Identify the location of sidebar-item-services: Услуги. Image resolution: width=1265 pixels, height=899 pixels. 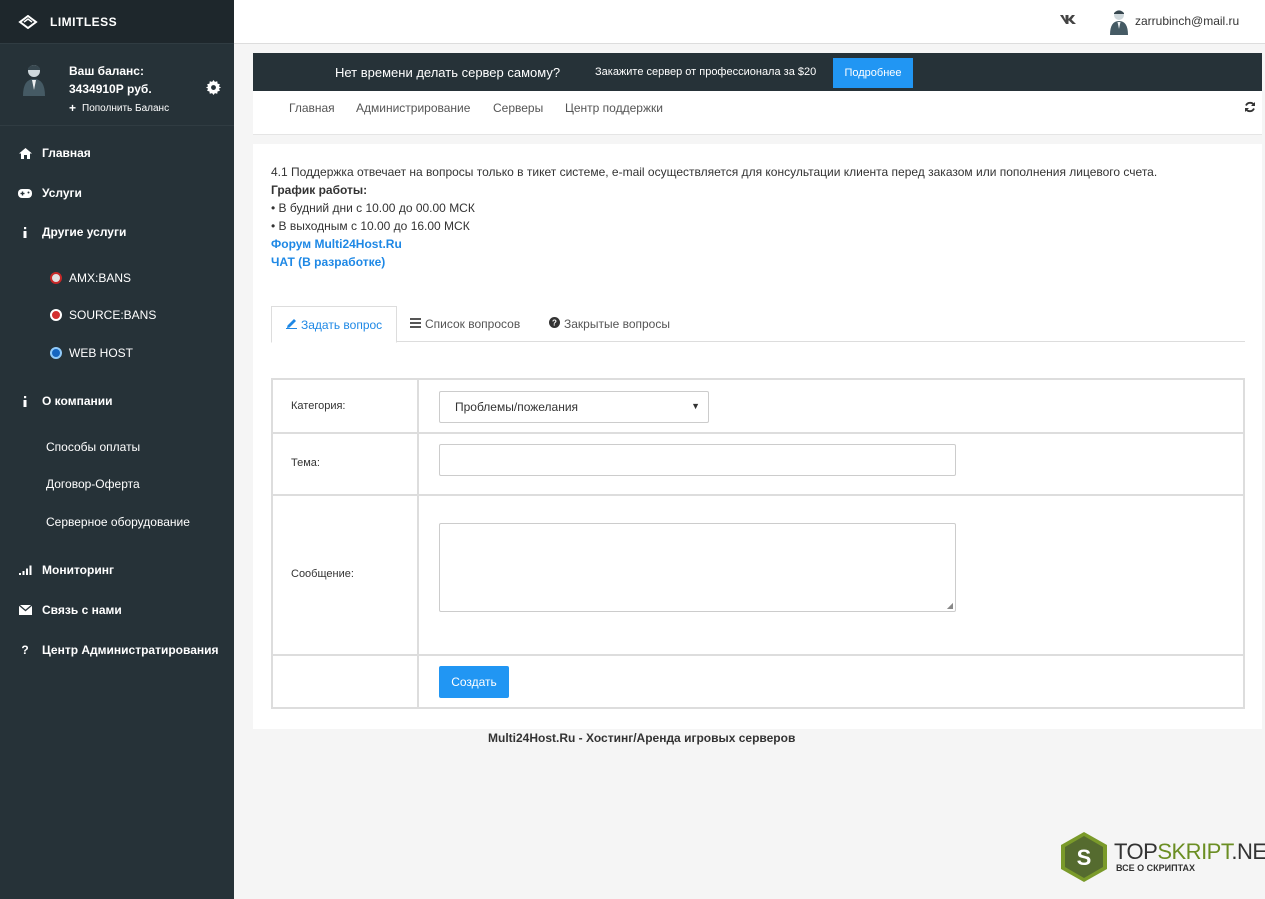
(117, 193).